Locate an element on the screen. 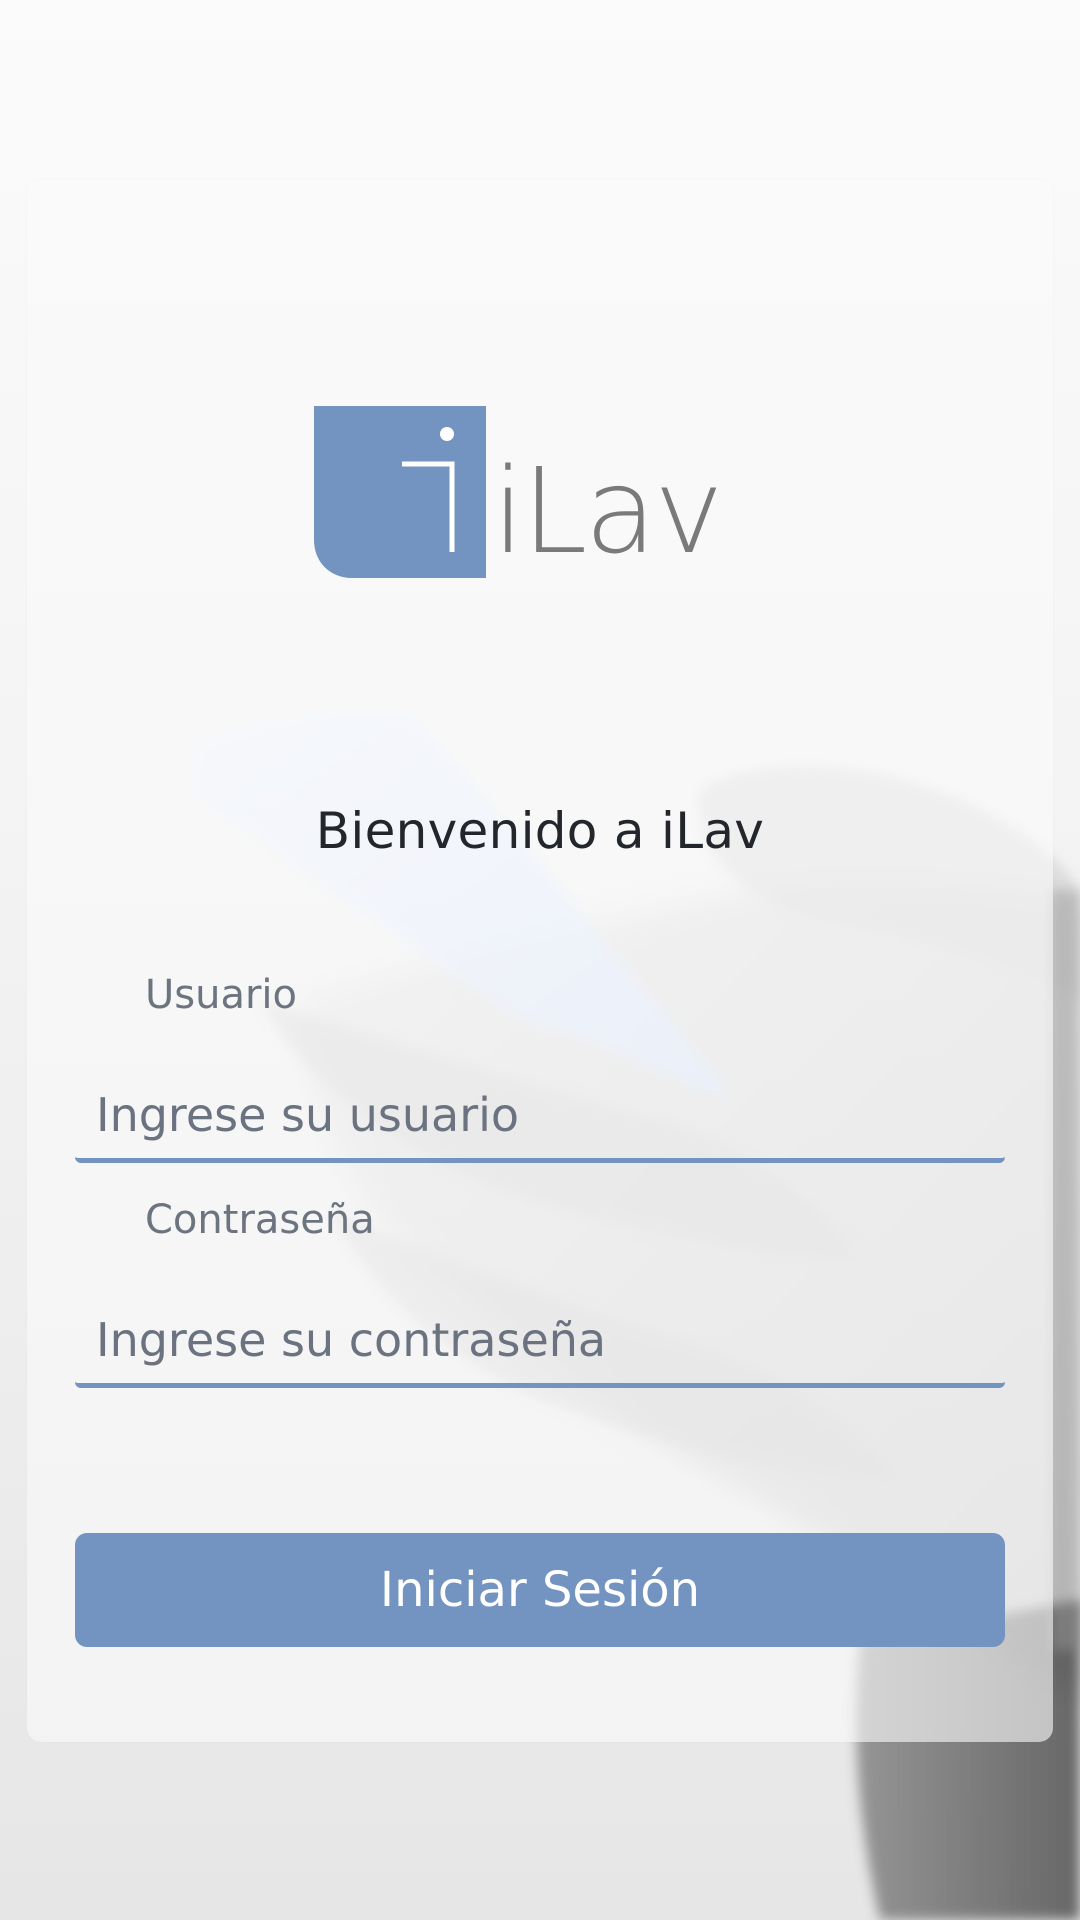 Image resolution: width=1080 pixels, height=1920 pixels. password-input is located at coordinates (540, 1342).